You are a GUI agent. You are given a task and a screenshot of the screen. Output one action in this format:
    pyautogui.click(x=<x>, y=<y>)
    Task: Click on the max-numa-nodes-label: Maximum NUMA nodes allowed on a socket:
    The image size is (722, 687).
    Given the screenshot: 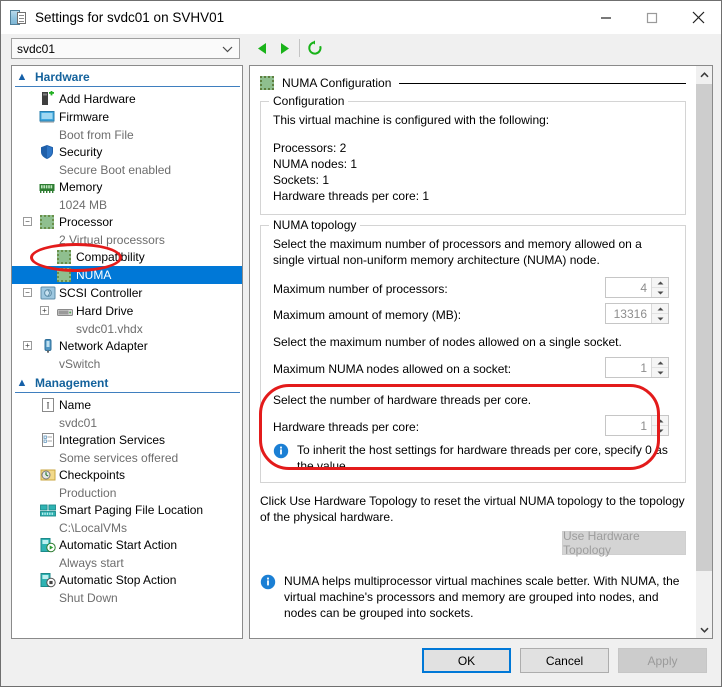 What is the action you would take?
    pyautogui.click(x=392, y=369)
    